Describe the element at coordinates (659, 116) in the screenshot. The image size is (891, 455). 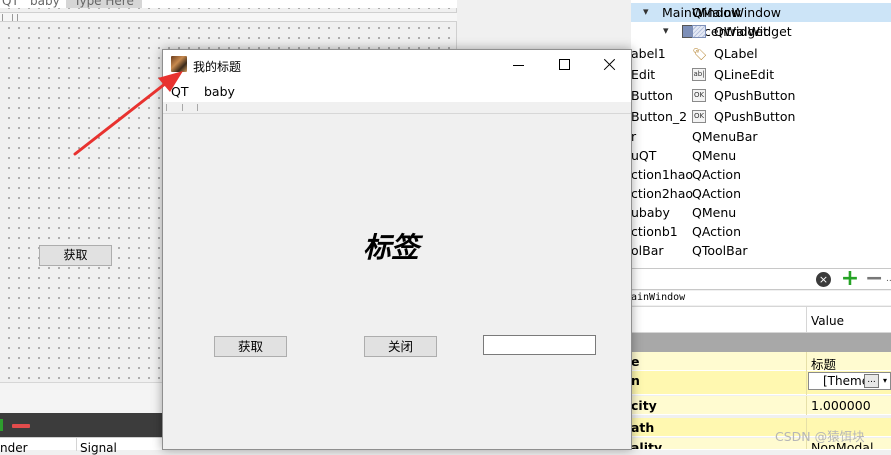
I see `object-name: Button_2` at that location.